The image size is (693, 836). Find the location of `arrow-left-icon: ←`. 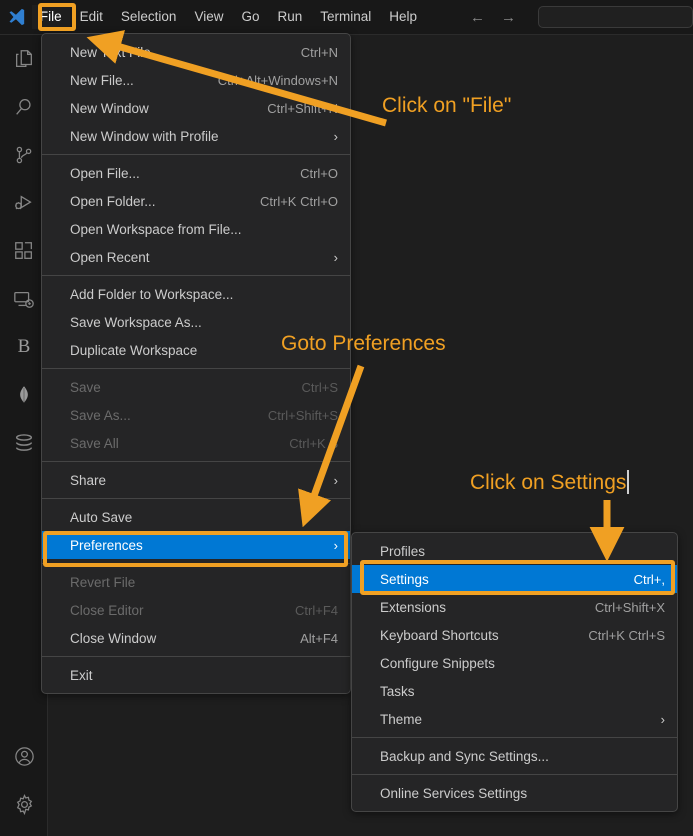

arrow-left-icon: ← is located at coordinates (477, 17).